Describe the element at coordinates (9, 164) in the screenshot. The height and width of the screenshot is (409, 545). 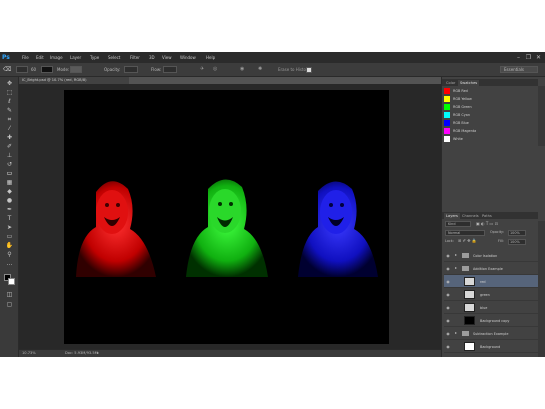
I see `history-brush-tool-icon: ↺` at that location.